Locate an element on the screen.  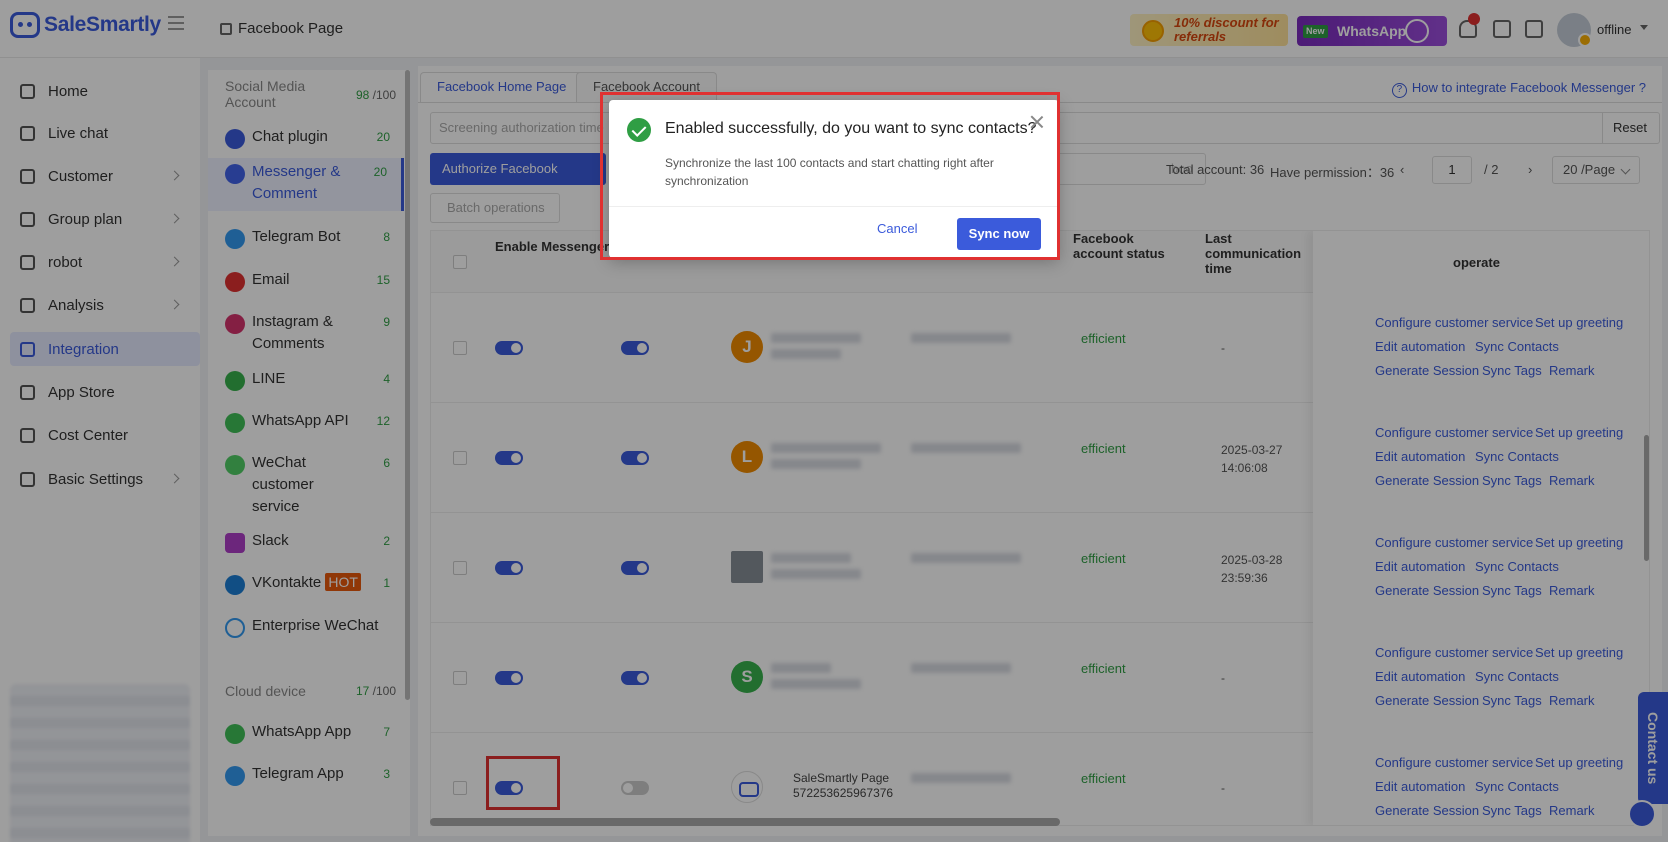
highlight-dialog is located at coordinates (830, 176).